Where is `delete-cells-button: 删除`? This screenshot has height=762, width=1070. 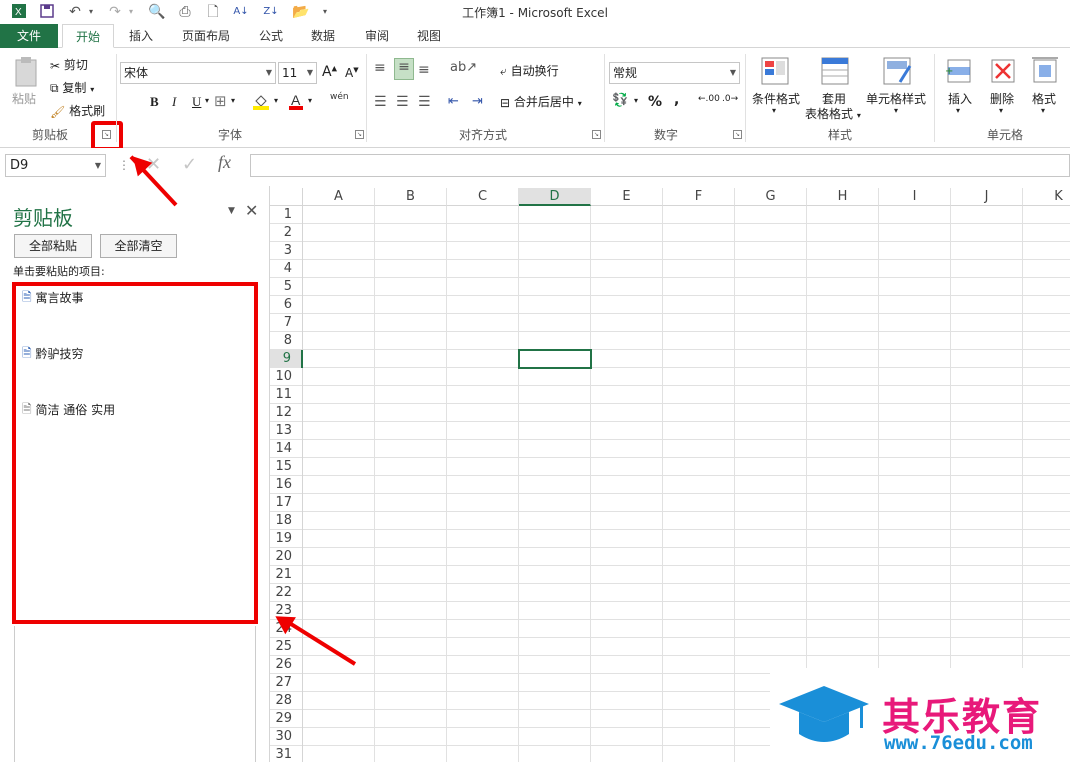 delete-cells-button: 删除 is located at coordinates (1002, 98).